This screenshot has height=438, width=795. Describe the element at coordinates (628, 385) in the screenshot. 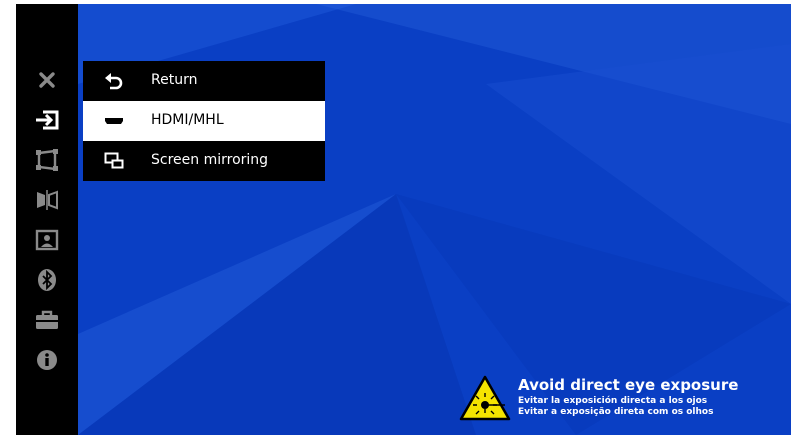

I see `warning-title: Avoid direct eye exposure` at that location.